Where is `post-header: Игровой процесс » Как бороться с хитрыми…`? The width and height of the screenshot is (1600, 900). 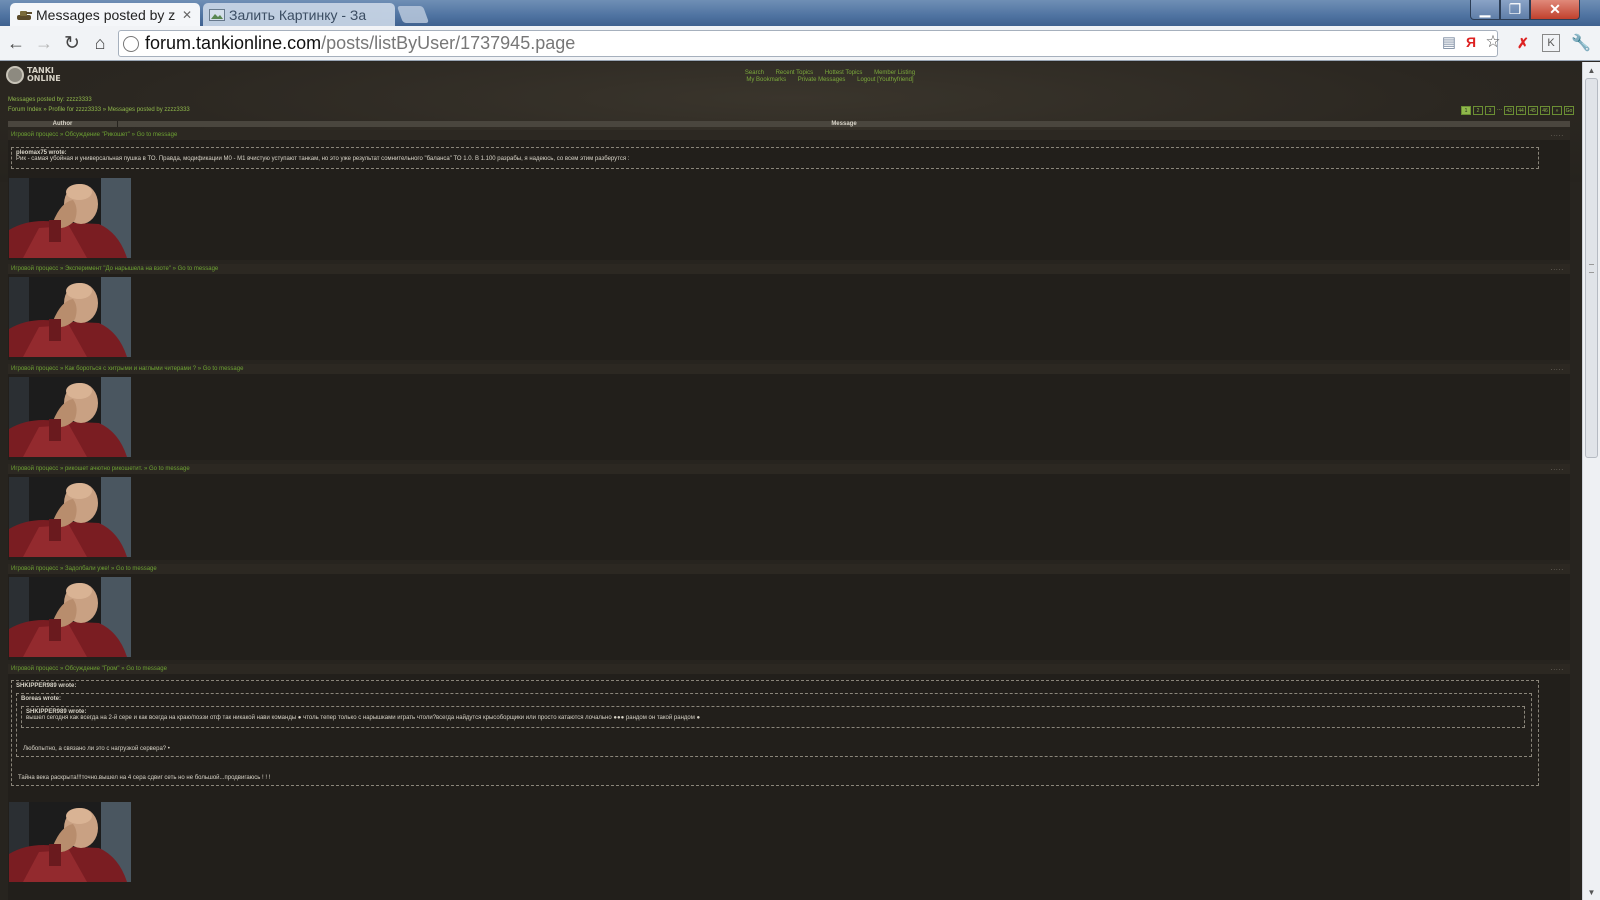 post-header: Игровой процесс » Как бороться с хитрыми… is located at coordinates (789, 369).